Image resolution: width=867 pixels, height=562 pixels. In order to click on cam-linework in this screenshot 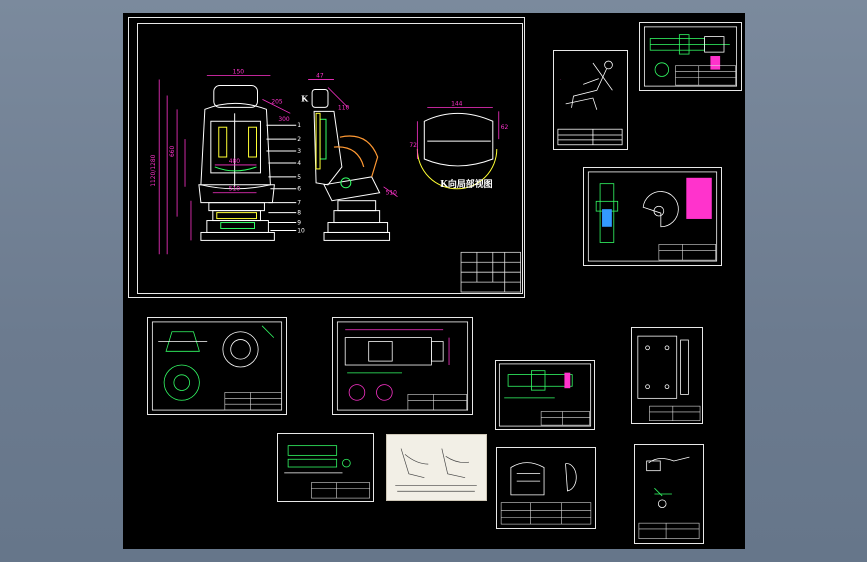, I will do `click(652, 216)`.